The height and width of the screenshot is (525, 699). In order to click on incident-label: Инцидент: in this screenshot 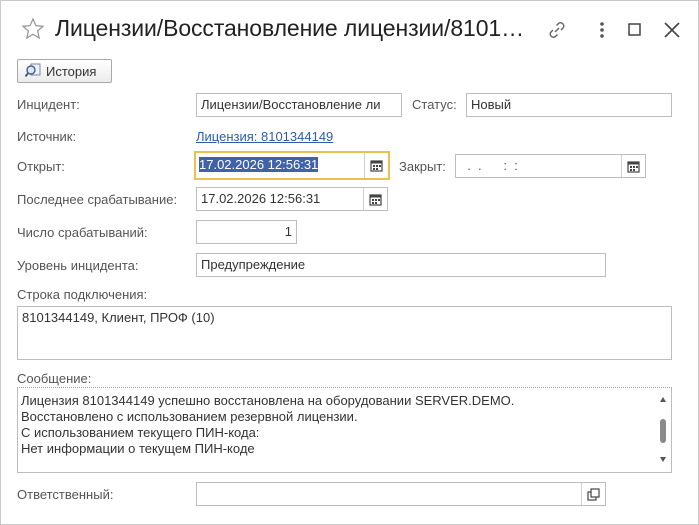, I will do `click(48, 104)`.